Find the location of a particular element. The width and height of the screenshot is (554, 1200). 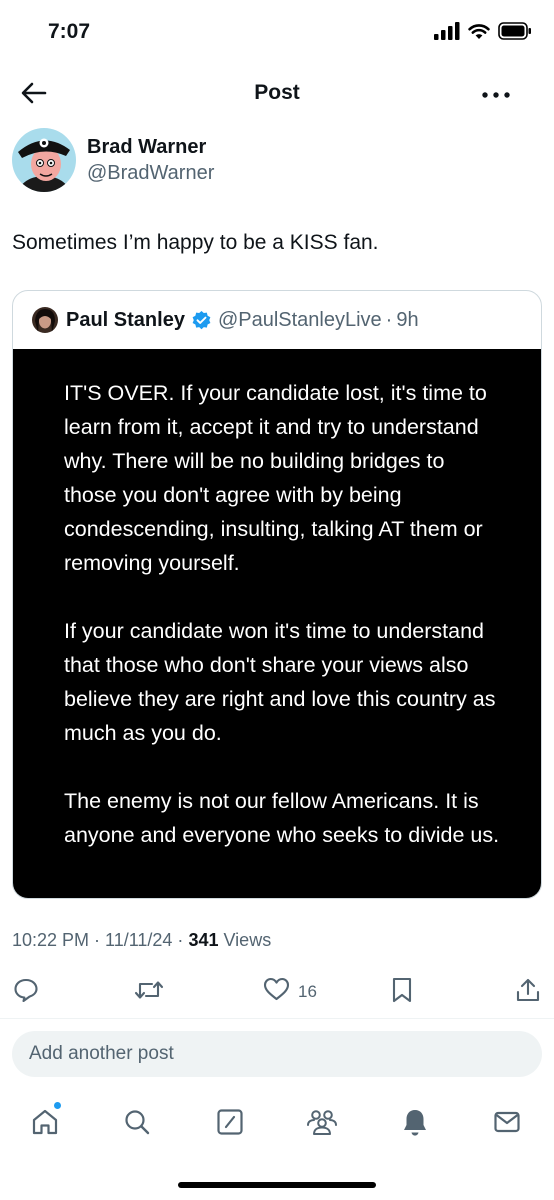

status-icons is located at coordinates (483, 33).